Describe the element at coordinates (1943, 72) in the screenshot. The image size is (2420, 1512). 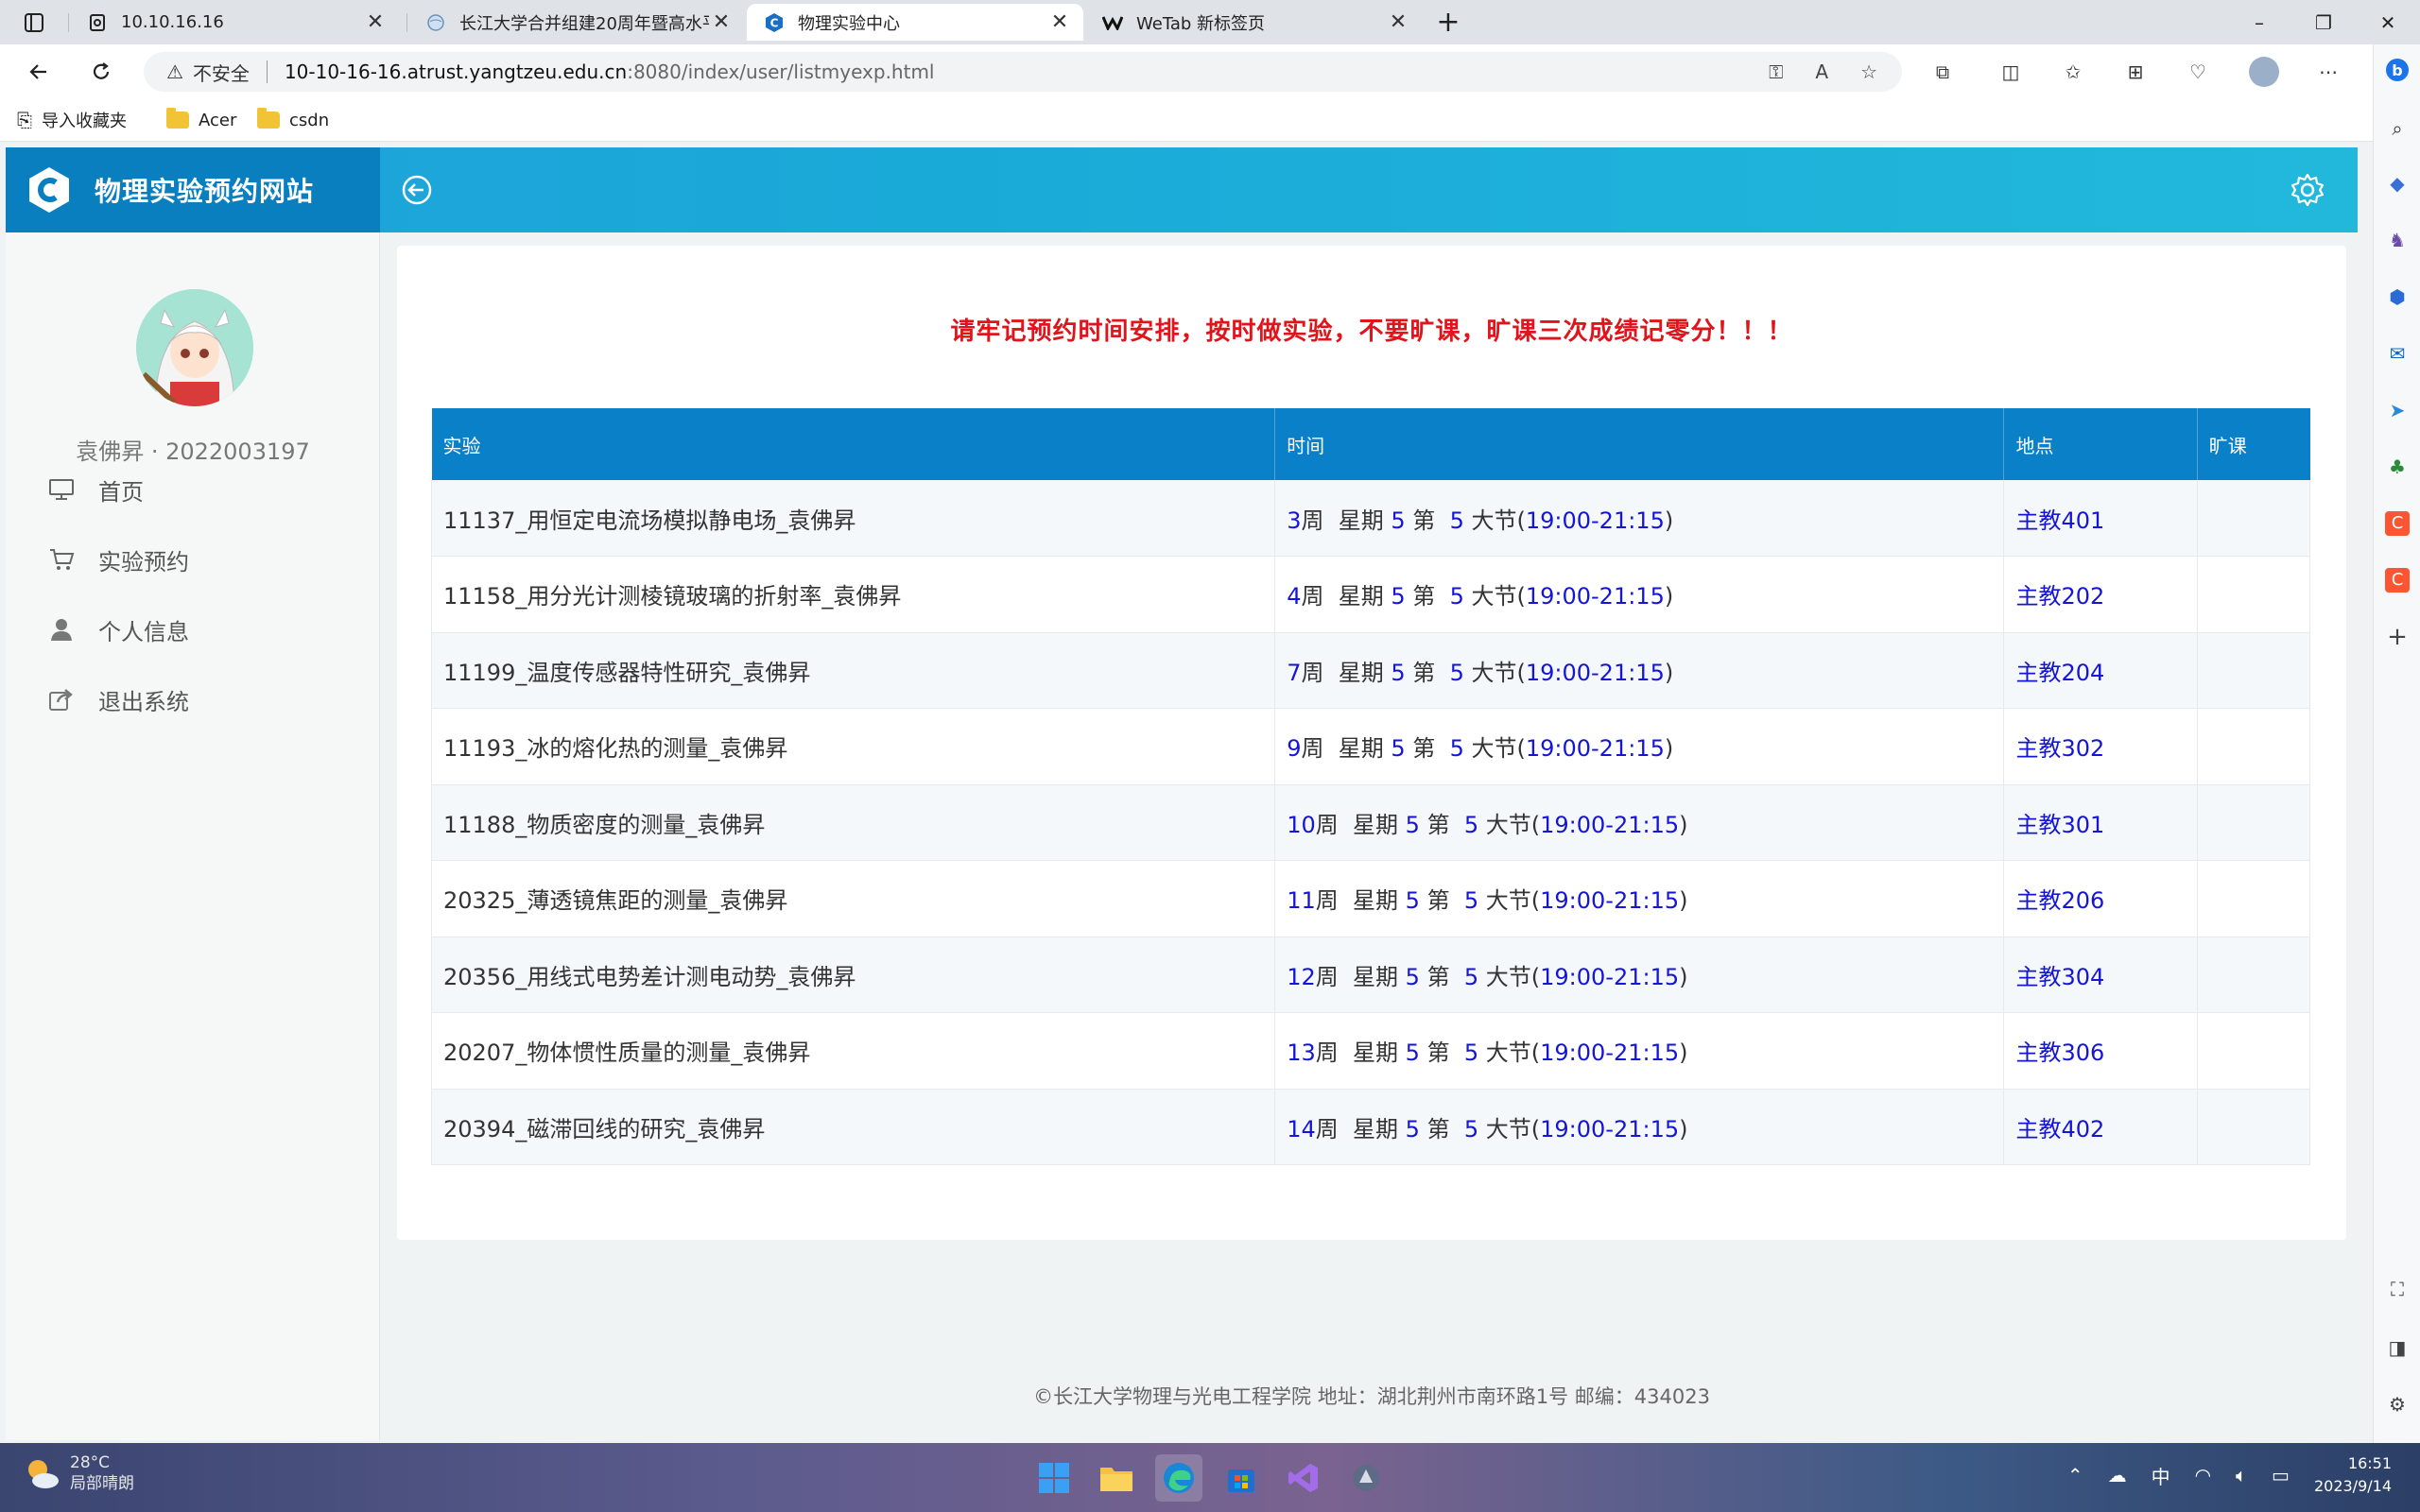
I see `extensions-icon: ⧉` at that location.